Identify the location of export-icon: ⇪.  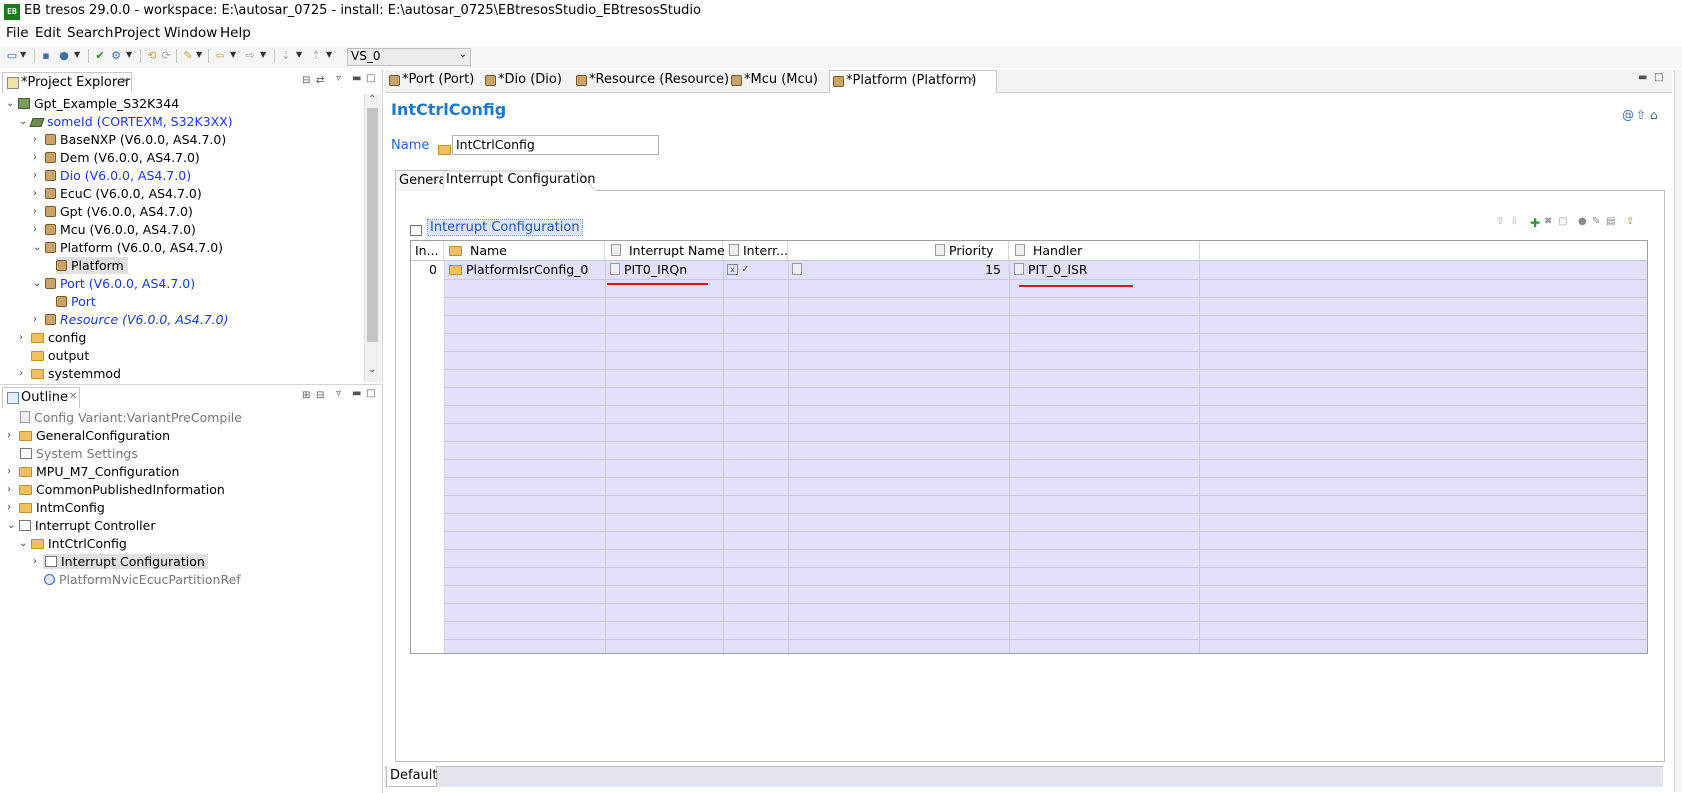
(1630, 221).